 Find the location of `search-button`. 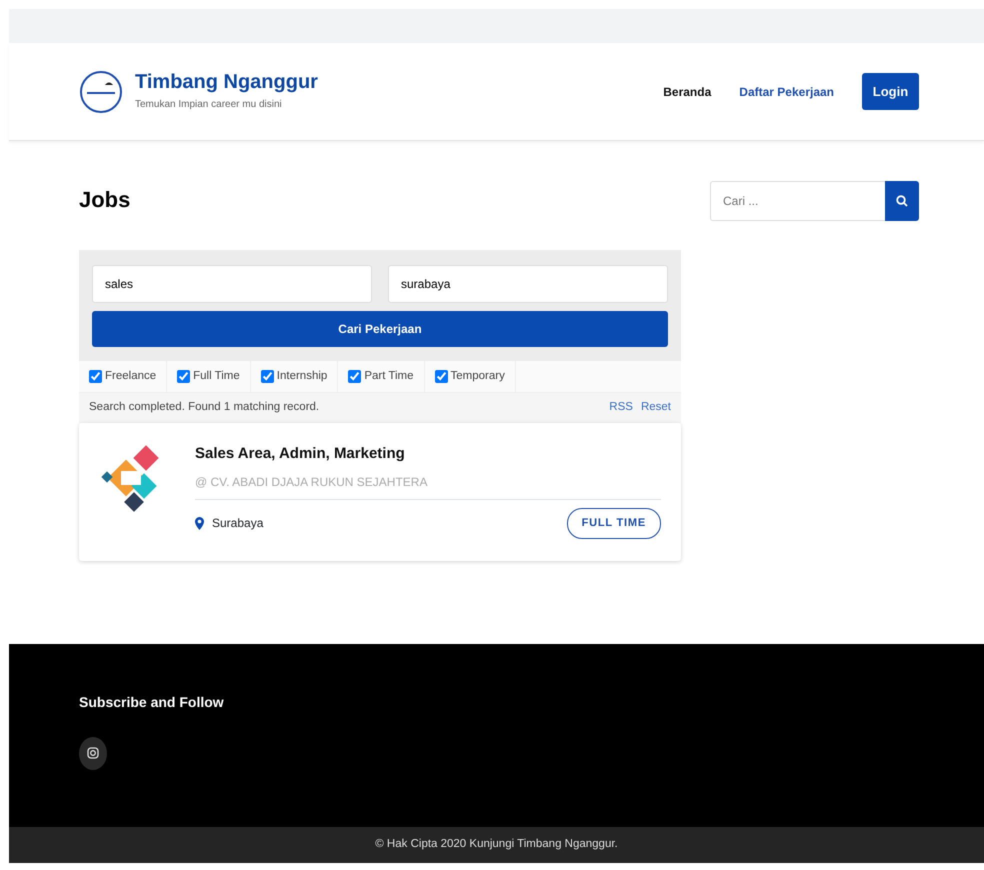

search-button is located at coordinates (901, 201).